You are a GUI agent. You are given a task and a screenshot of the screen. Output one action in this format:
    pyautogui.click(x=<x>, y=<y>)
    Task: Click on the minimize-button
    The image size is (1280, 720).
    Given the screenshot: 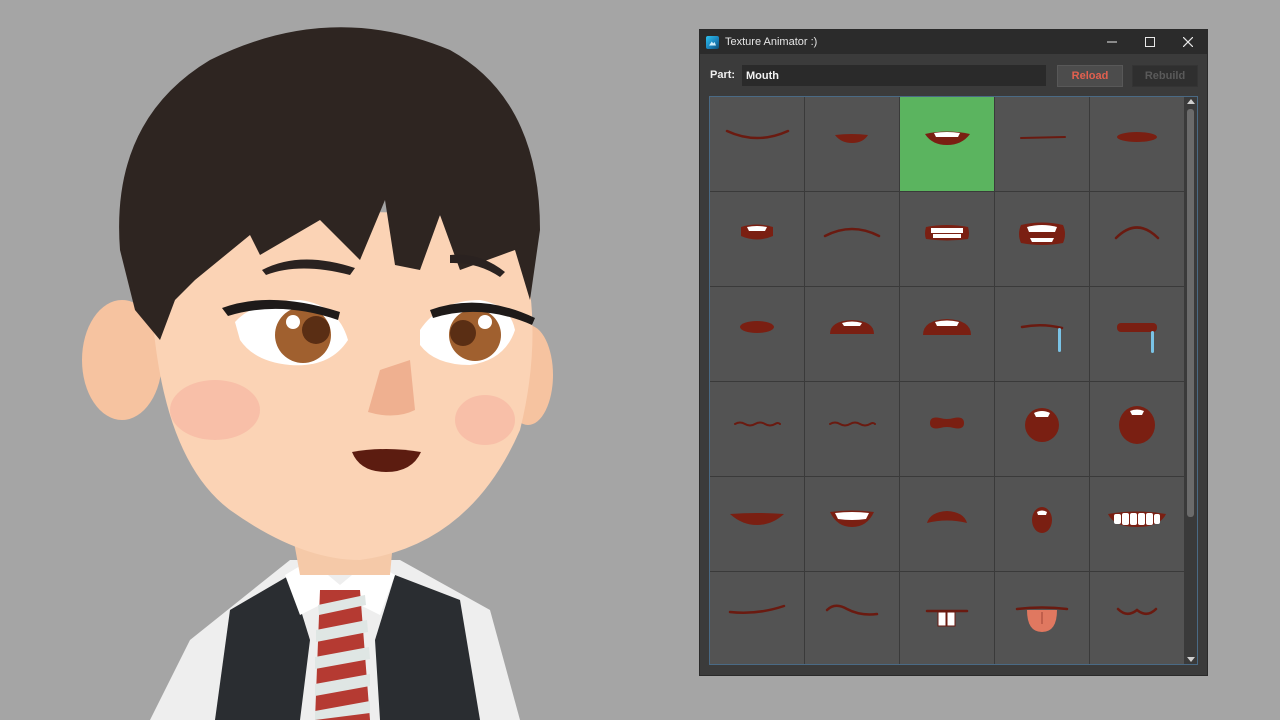 What is the action you would take?
    pyautogui.click(x=1112, y=42)
    